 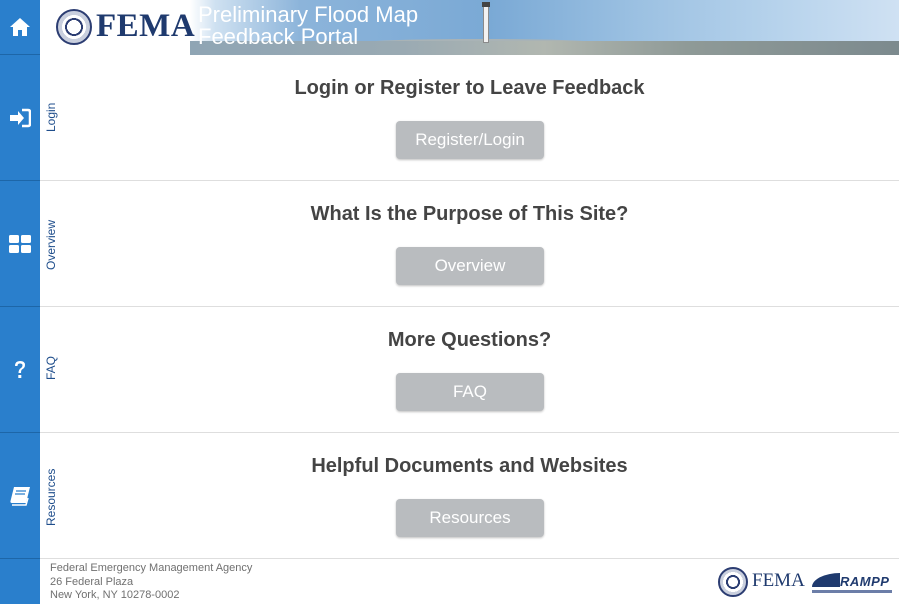 I want to click on home-icon, so click(x=20, y=27).